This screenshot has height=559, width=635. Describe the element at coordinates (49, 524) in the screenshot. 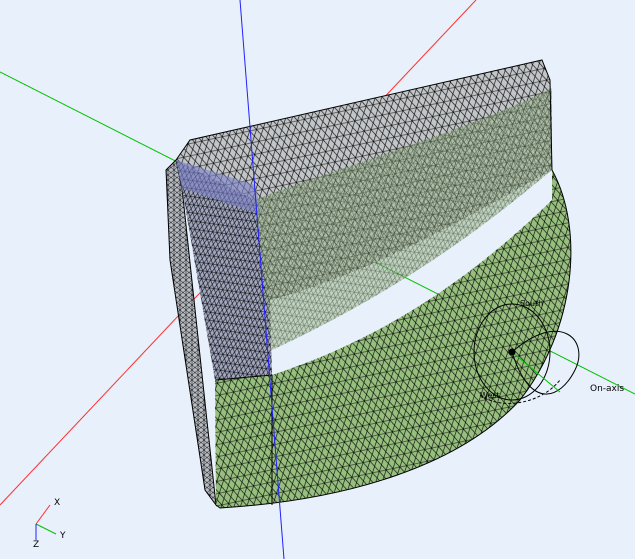

I see `axis-triad: X Y Z` at that location.